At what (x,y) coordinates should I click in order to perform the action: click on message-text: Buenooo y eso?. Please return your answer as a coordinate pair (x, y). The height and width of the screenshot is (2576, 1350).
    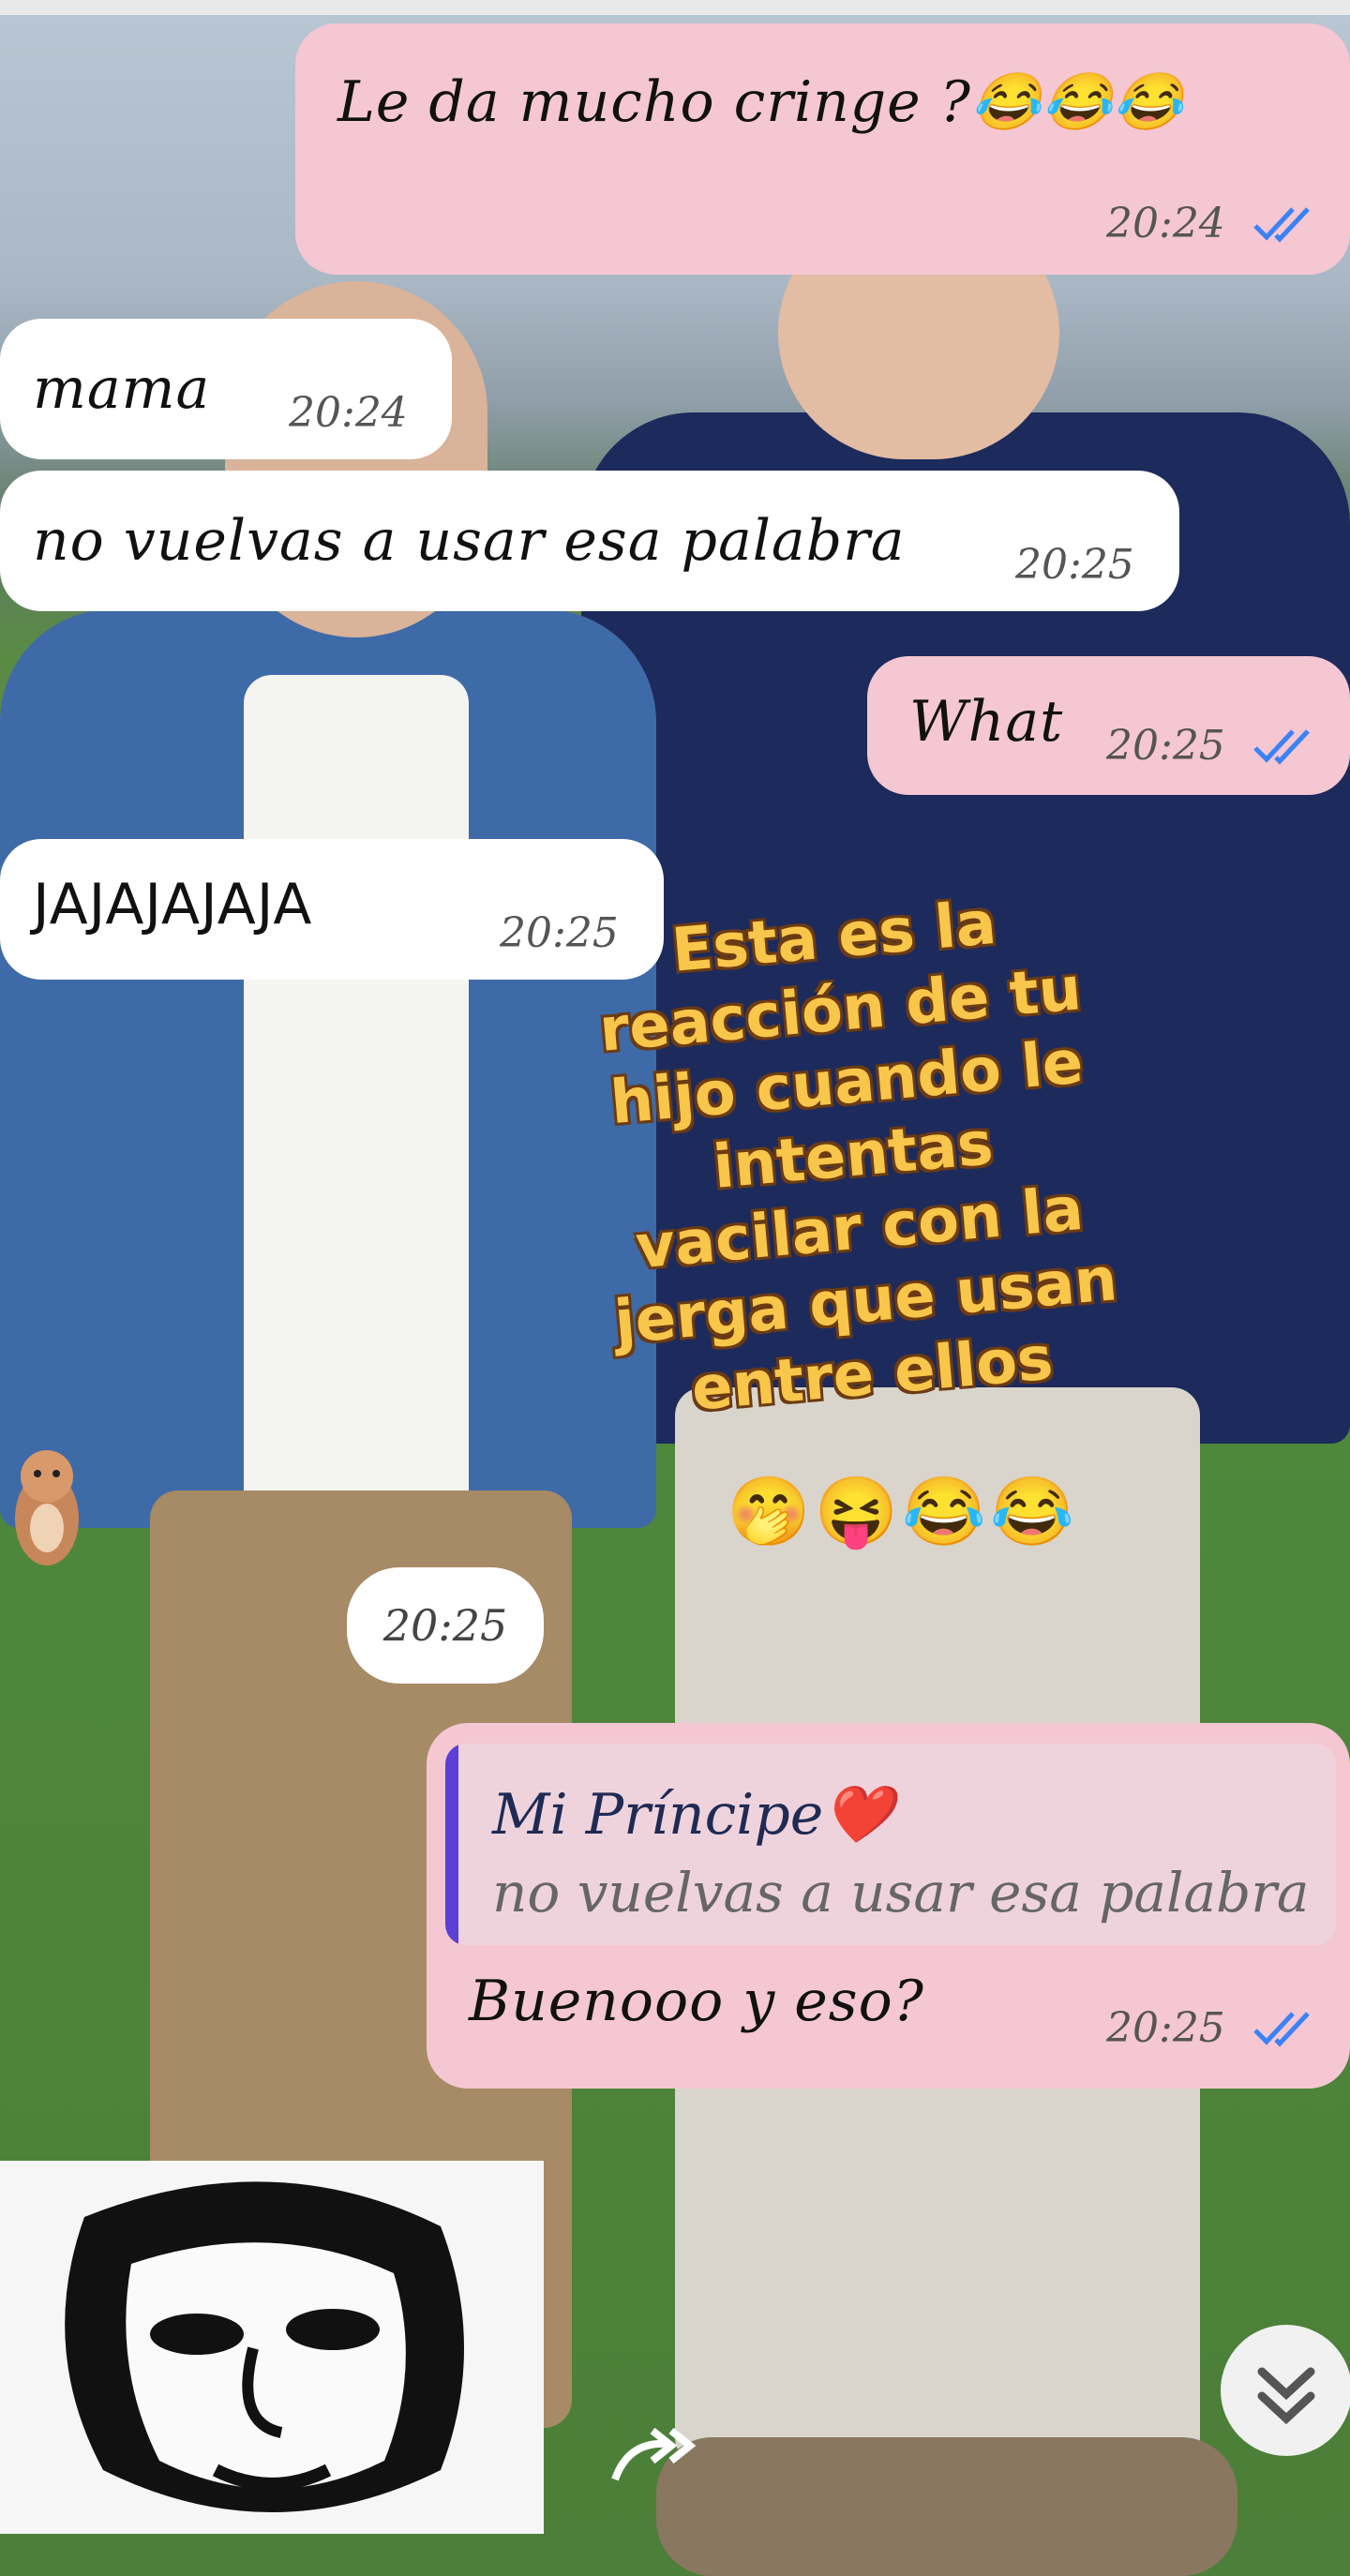
    Looking at the image, I should click on (696, 2001).